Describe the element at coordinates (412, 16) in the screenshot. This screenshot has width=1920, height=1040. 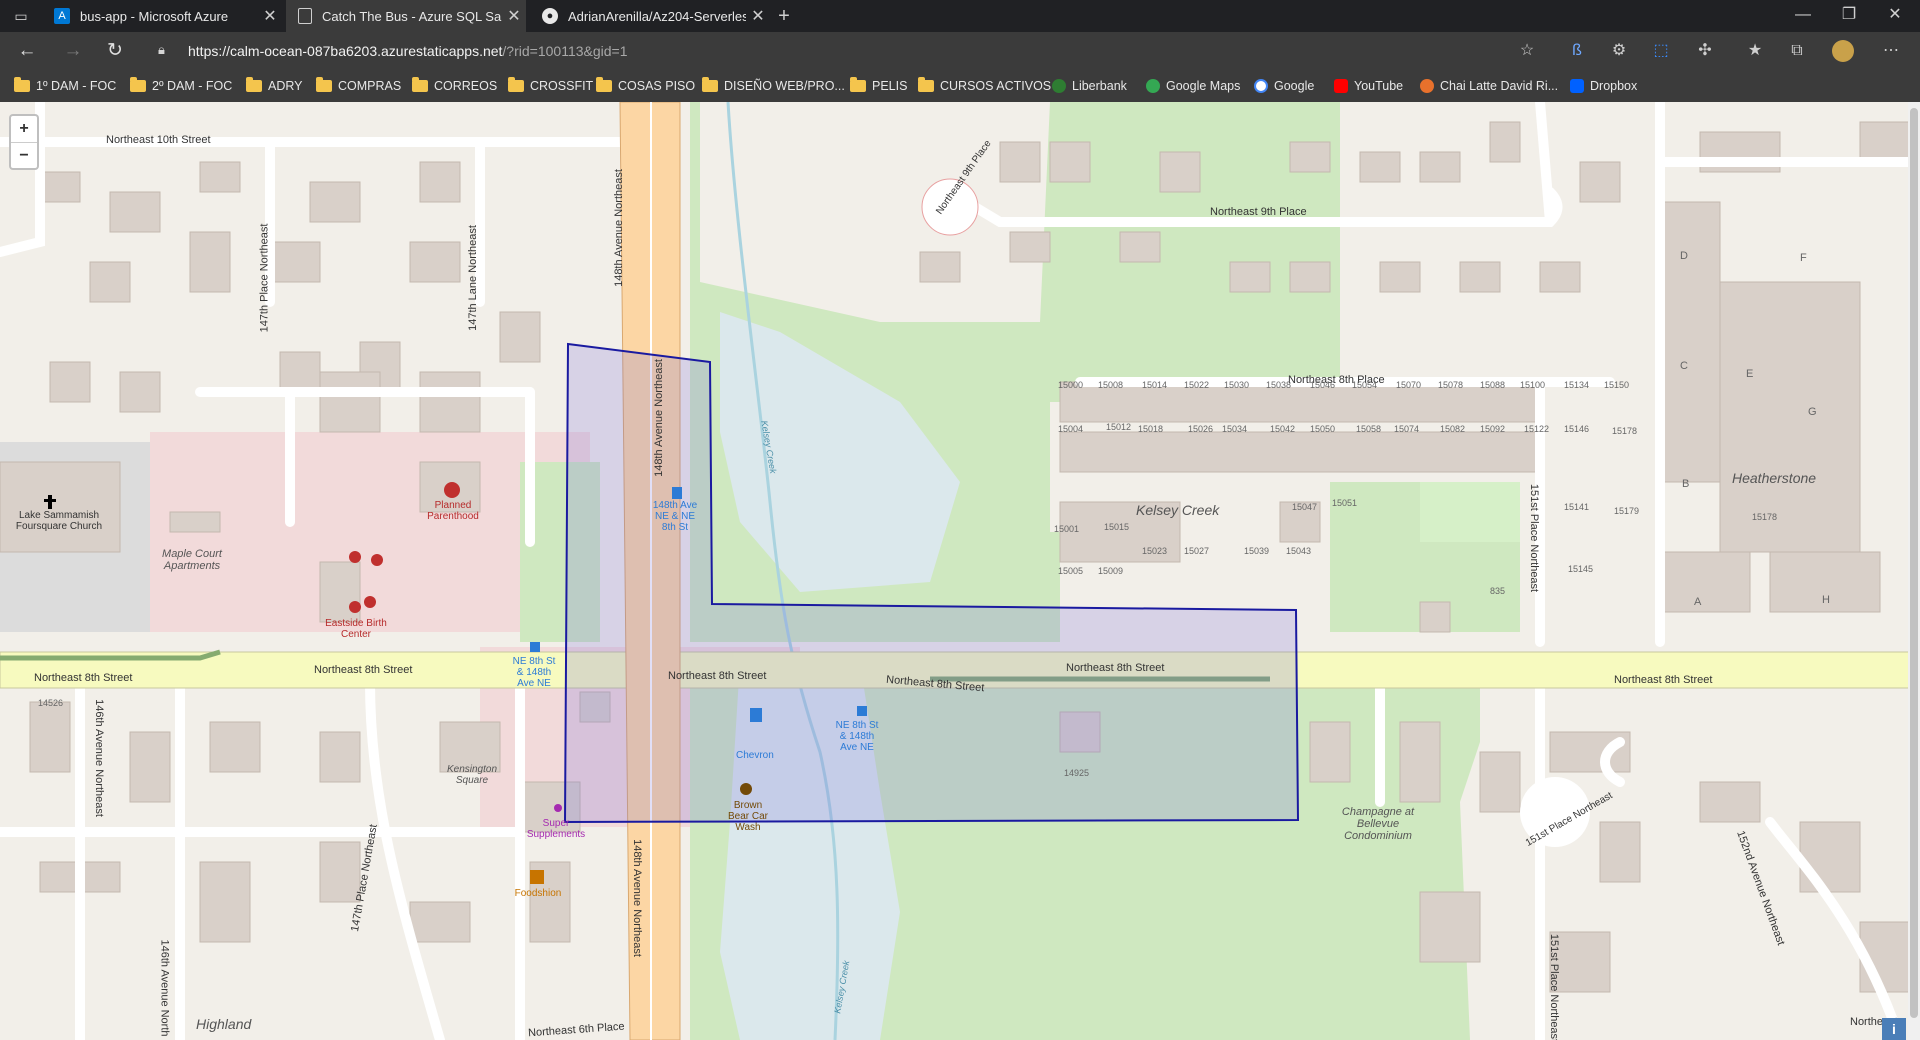
I see `tab-title: Catch The Bus - Azure SQL Samp` at that location.